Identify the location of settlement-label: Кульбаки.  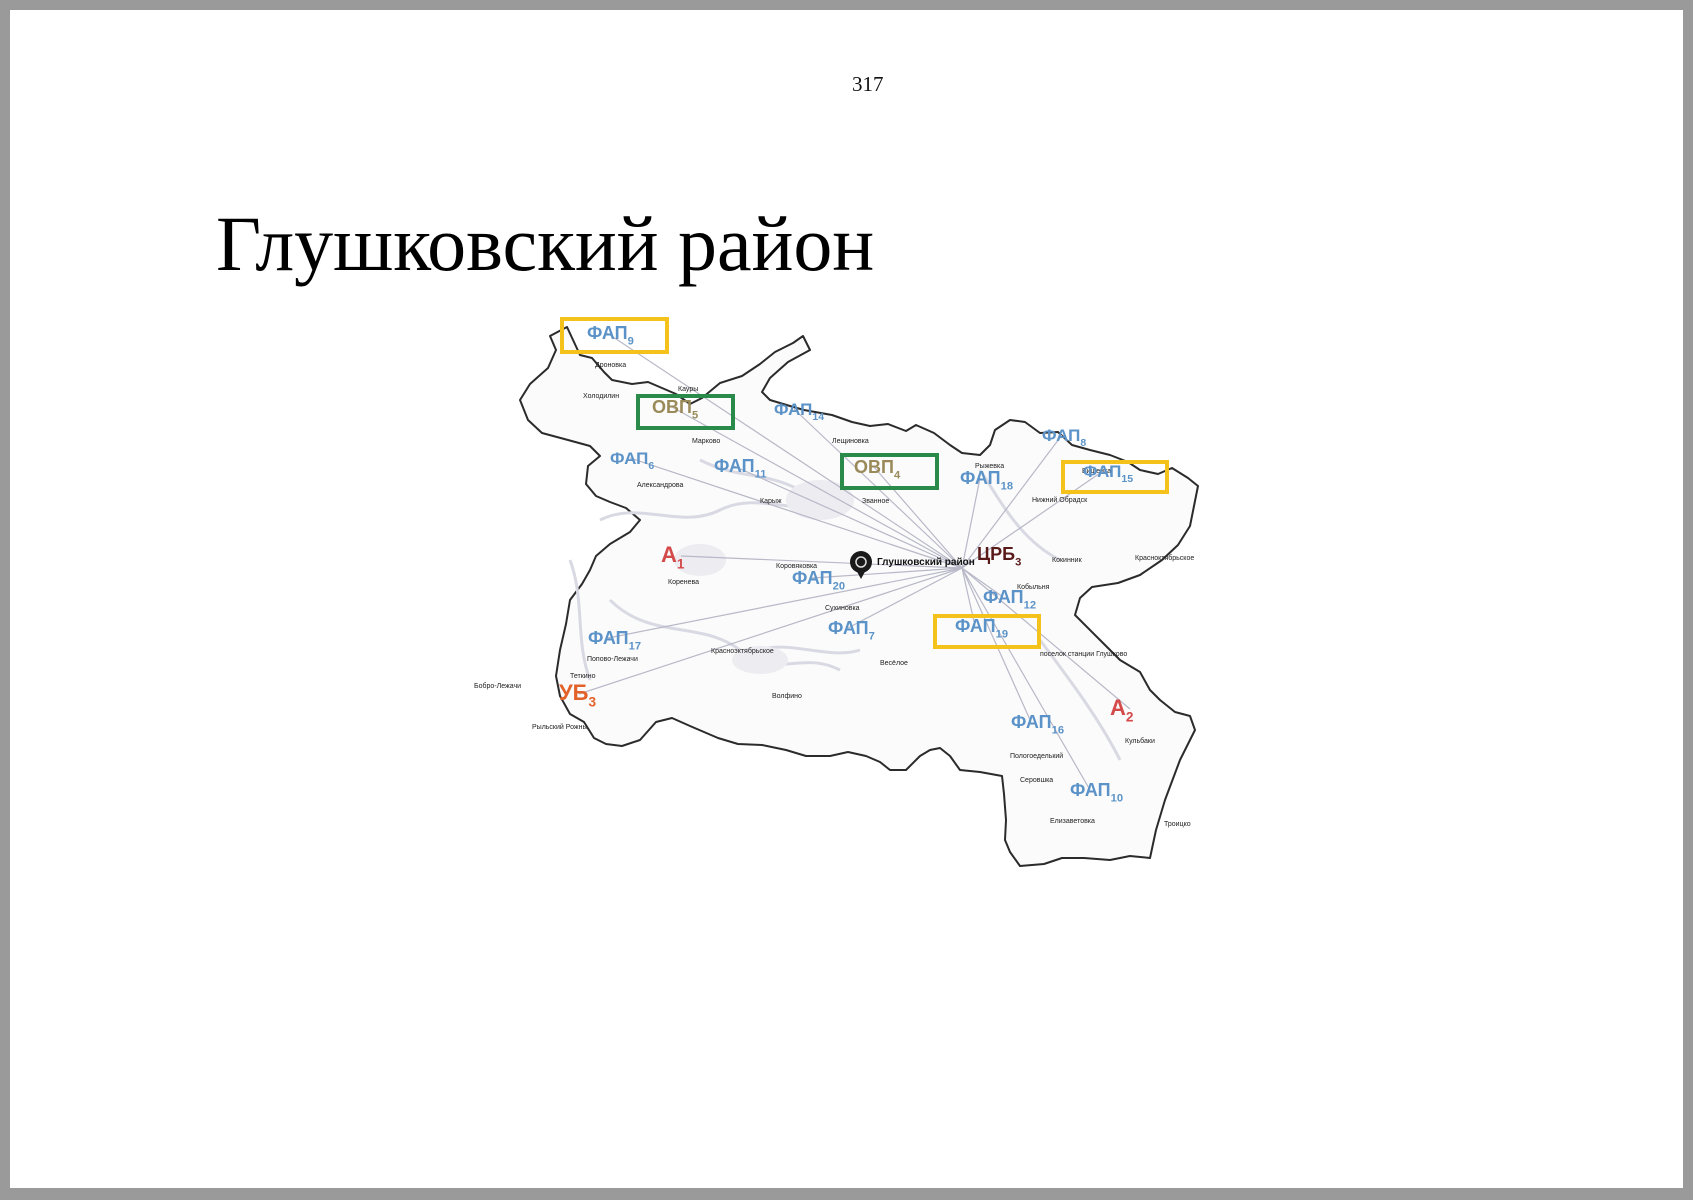
(1140, 741).